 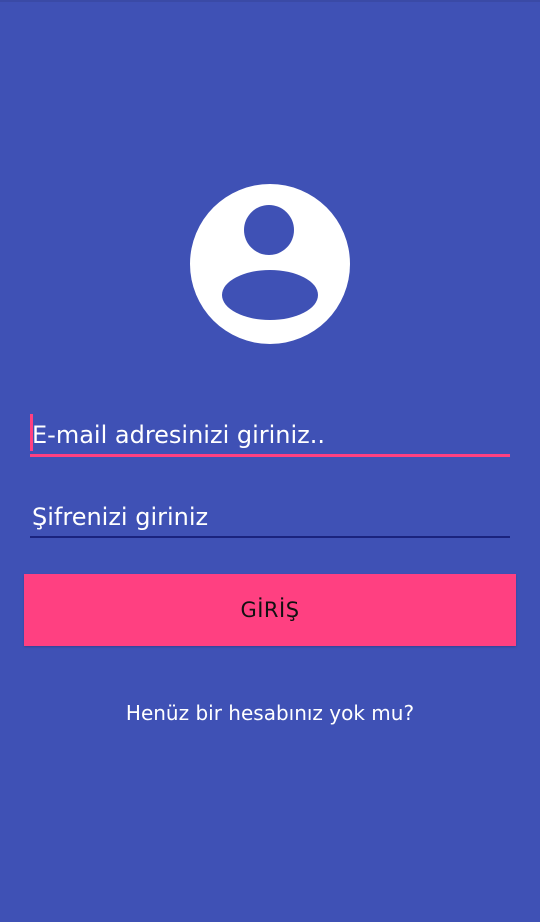 I want to click on email-input, so click(x=270, y=434).